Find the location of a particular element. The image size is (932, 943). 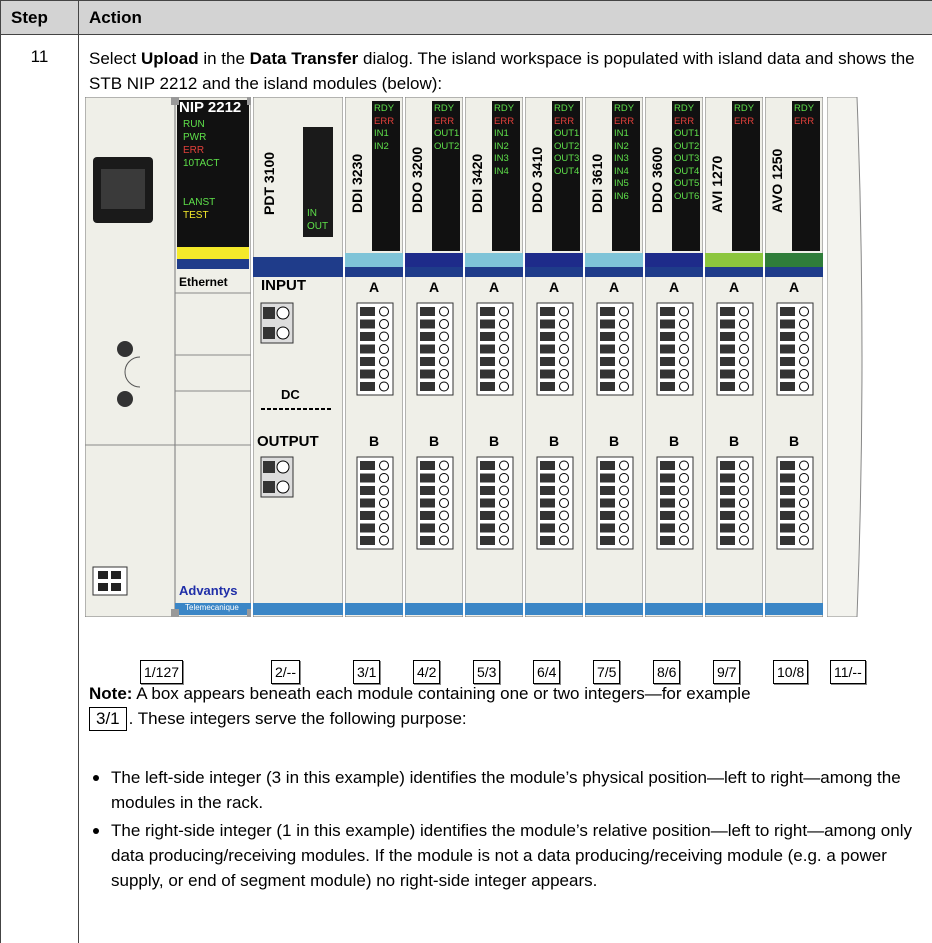

end-module is located at coordinates (846, 357).